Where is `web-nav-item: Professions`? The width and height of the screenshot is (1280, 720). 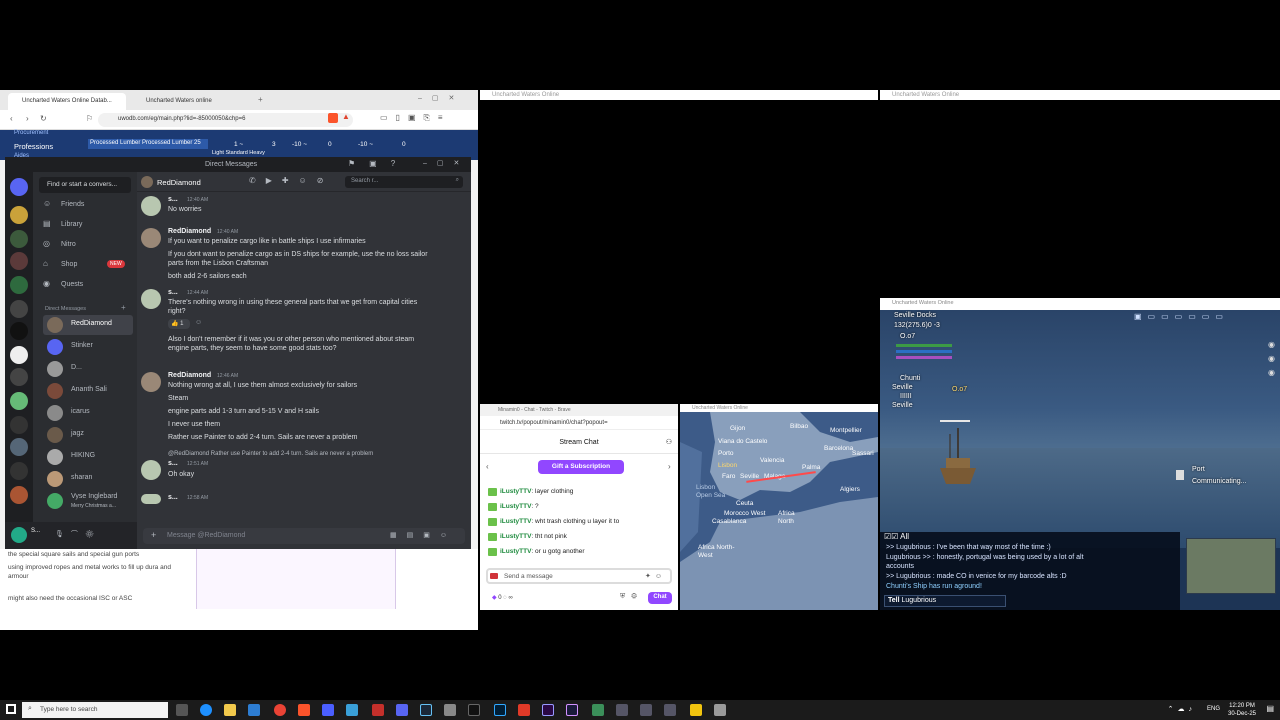
web-nav-item: Professions is located at coordinates (33, 146).